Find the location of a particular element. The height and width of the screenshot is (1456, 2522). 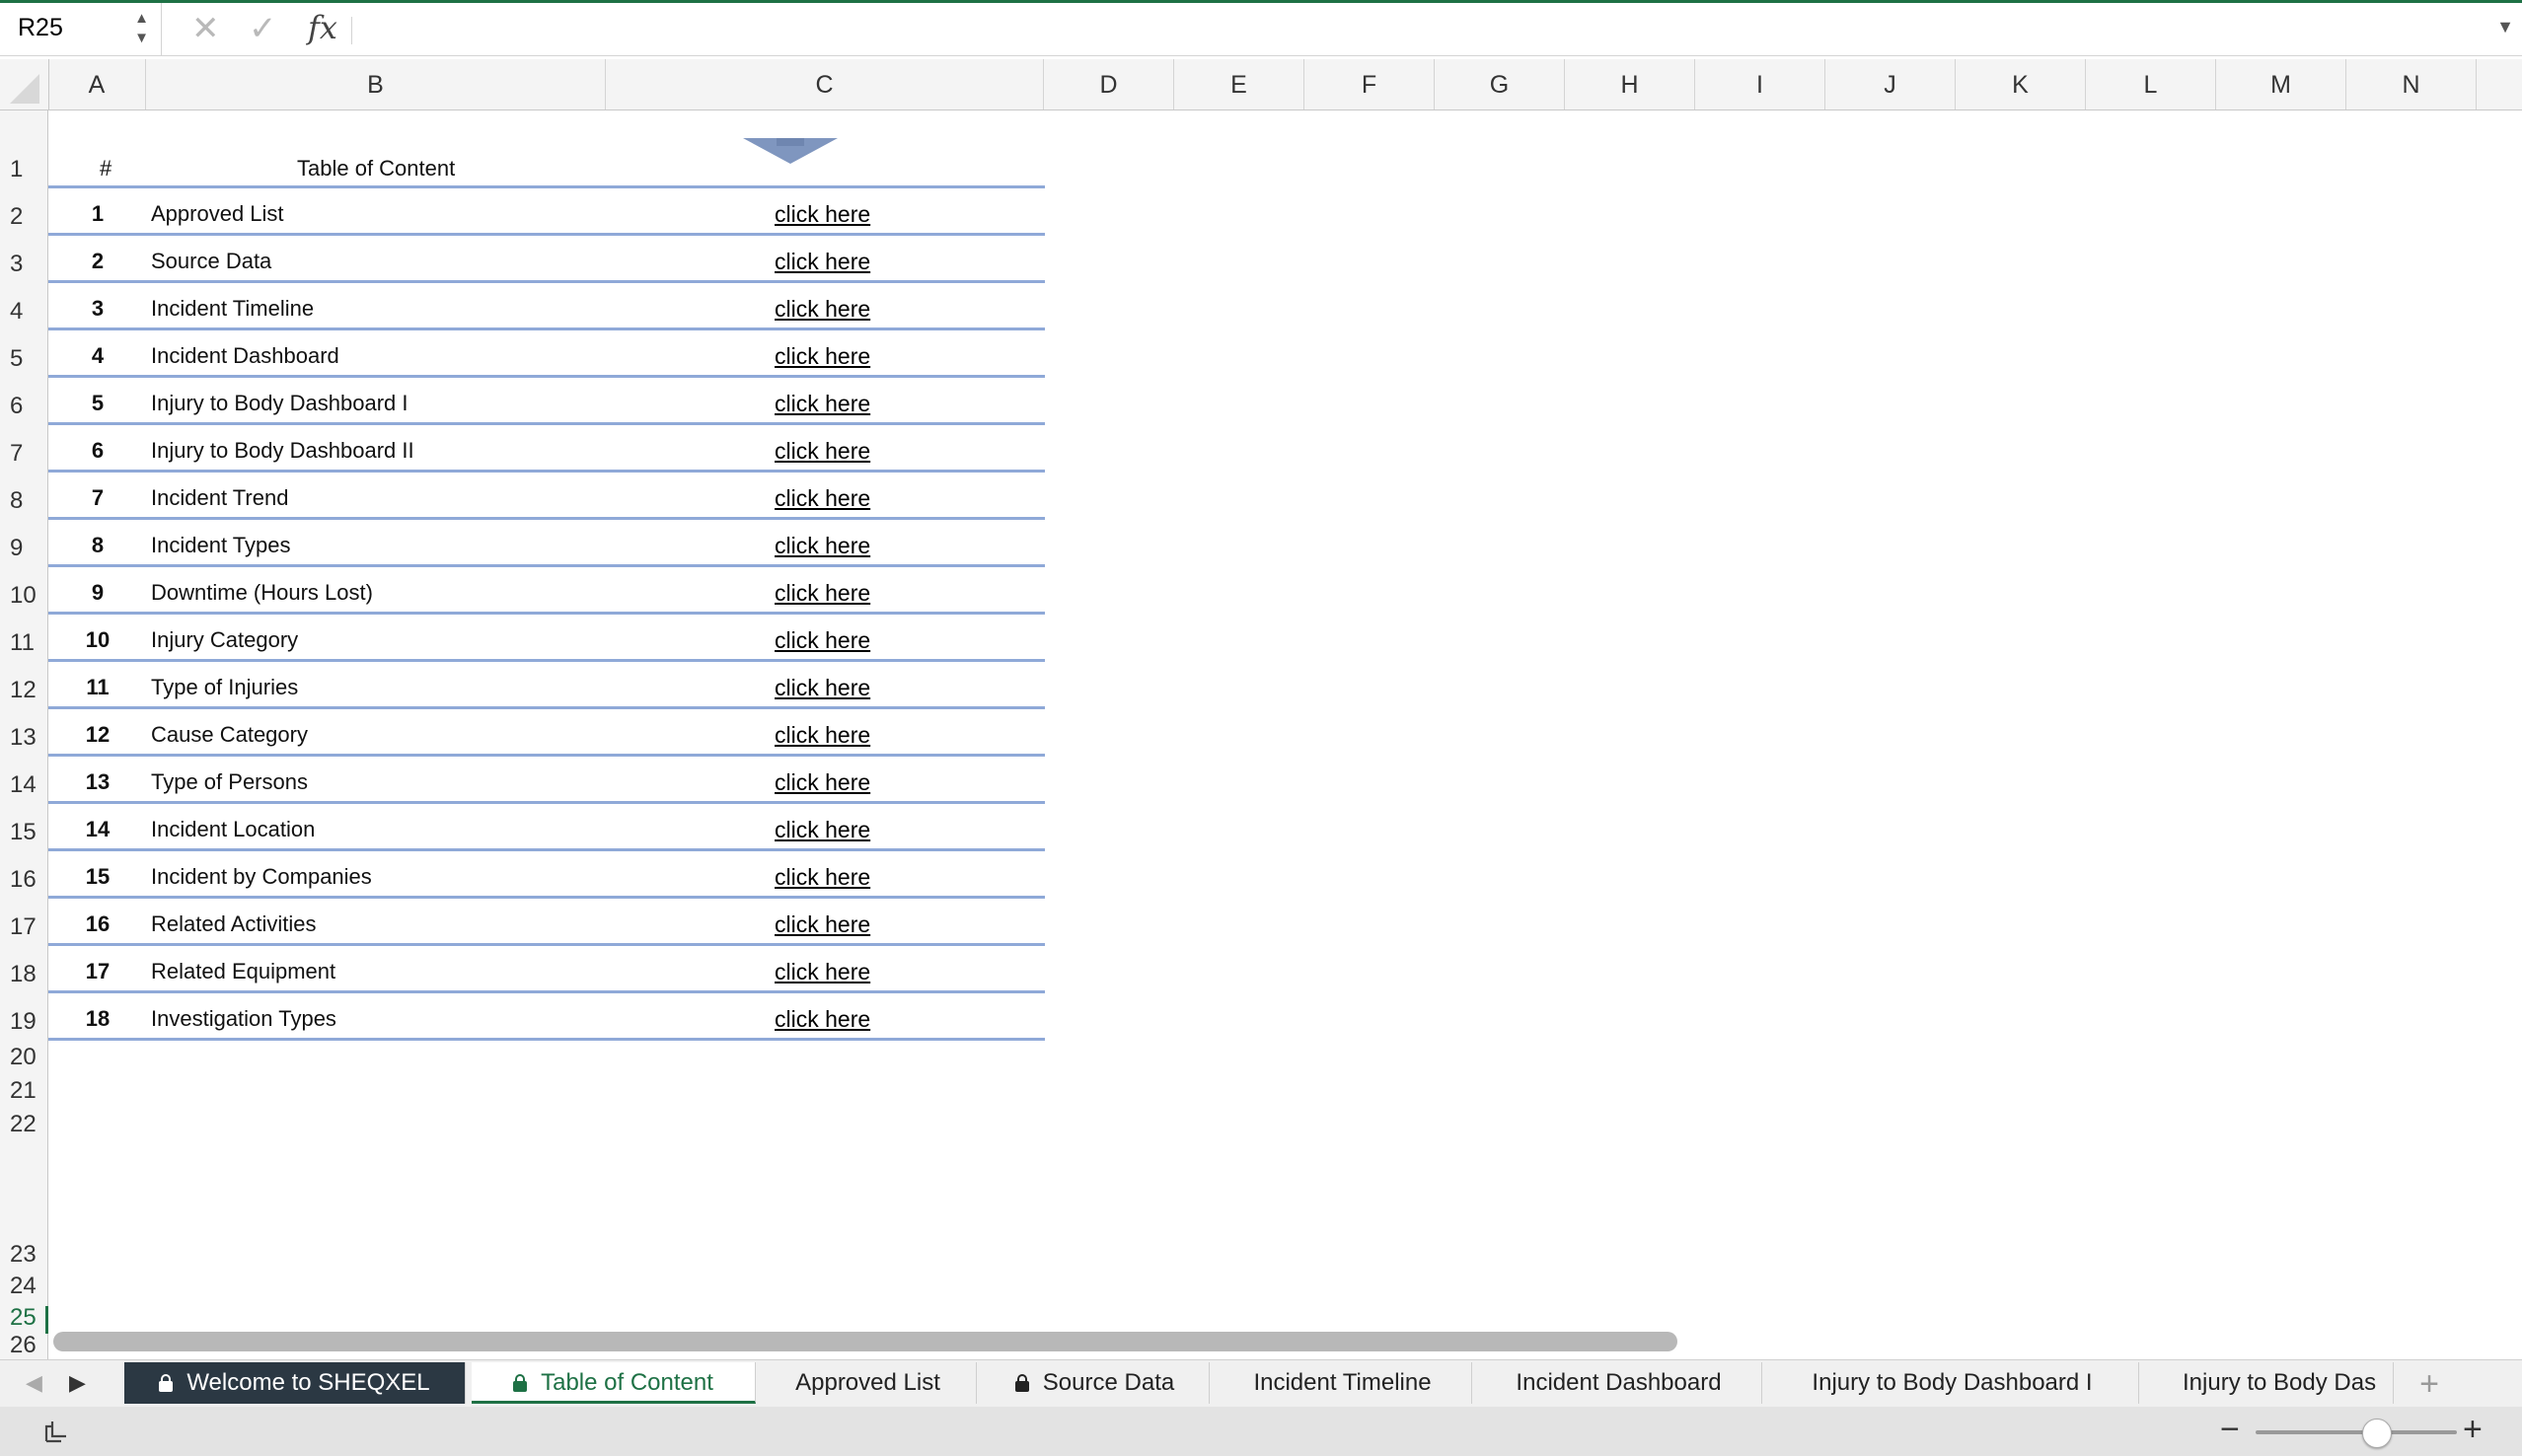

column-header-k: K is located at coordinates (2021, 84).